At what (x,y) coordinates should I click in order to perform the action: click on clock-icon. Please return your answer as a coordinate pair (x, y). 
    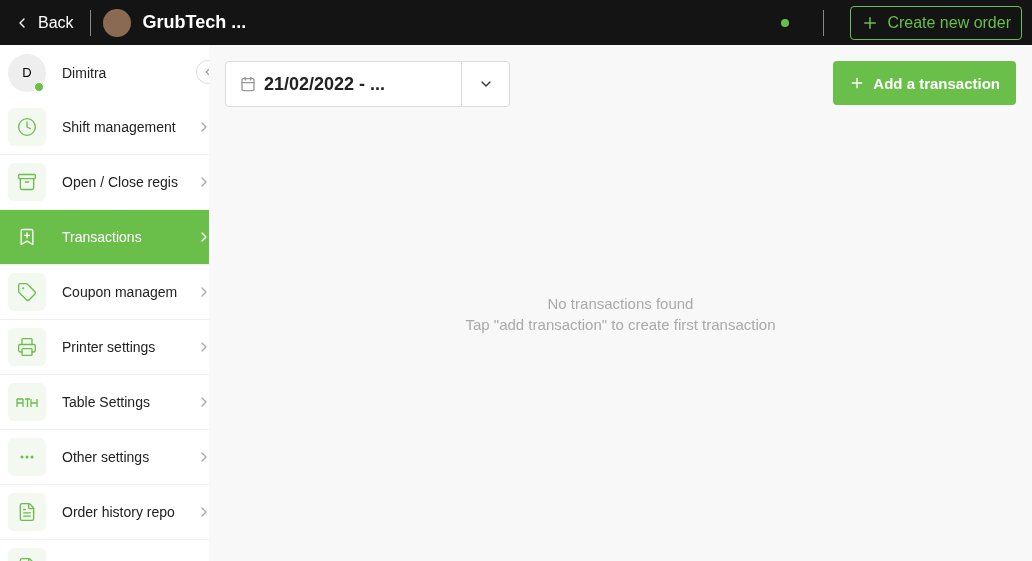
    Looking at the image, I should click on (27, 127).